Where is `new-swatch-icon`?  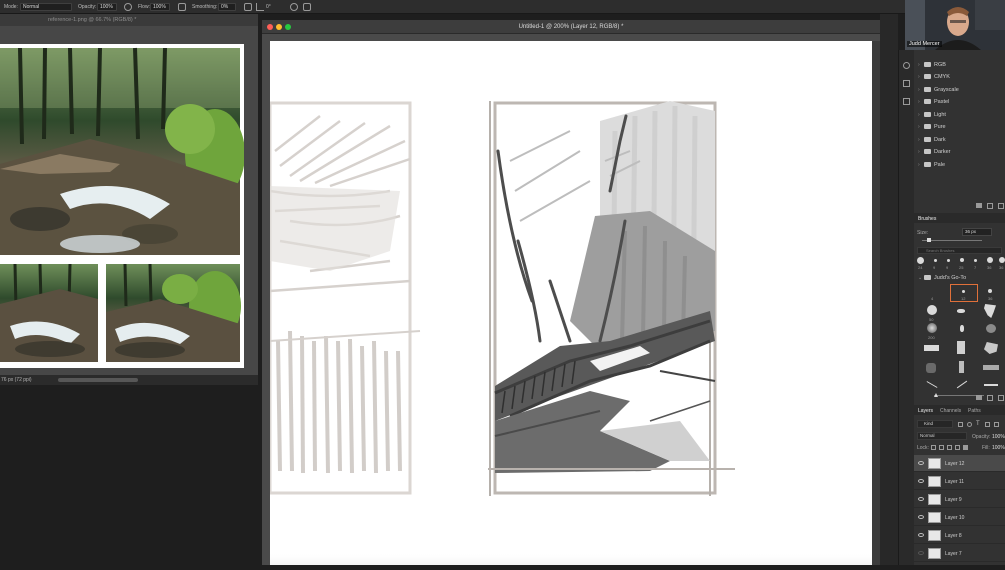
new-swatch-icon is located at coordinates (990, 206).